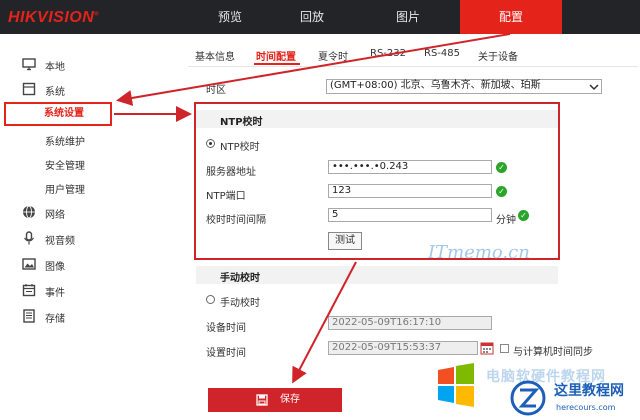 The height and width of the screenshot is (420, 640). I want to click on device-time-value: 2022-05-09T16:17:10, so click(387, 322).